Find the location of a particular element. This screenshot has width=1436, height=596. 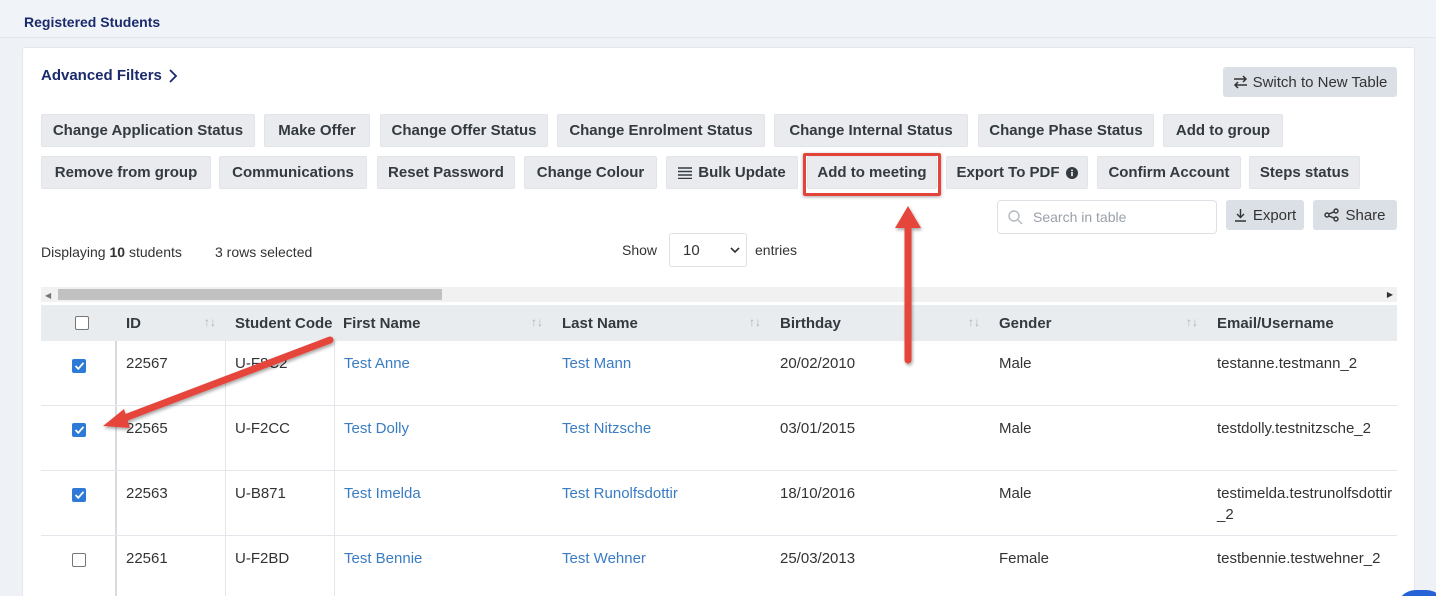

cell-id: 22563 is located at coordinates (147, 493).